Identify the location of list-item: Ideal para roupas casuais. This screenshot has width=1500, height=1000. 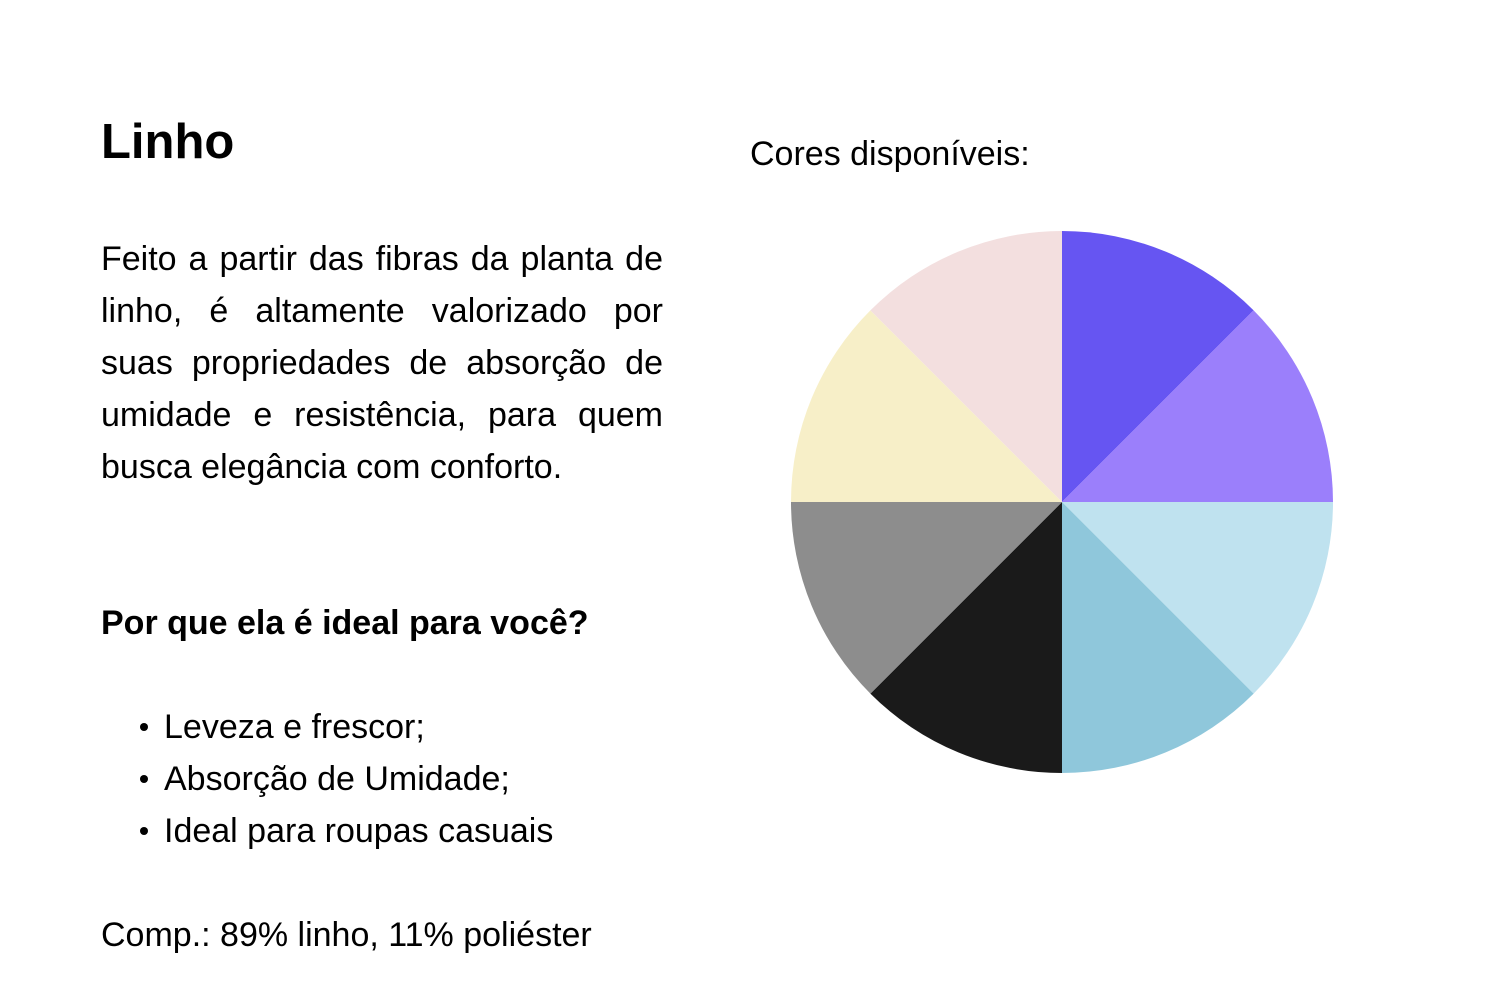
(327, 831).